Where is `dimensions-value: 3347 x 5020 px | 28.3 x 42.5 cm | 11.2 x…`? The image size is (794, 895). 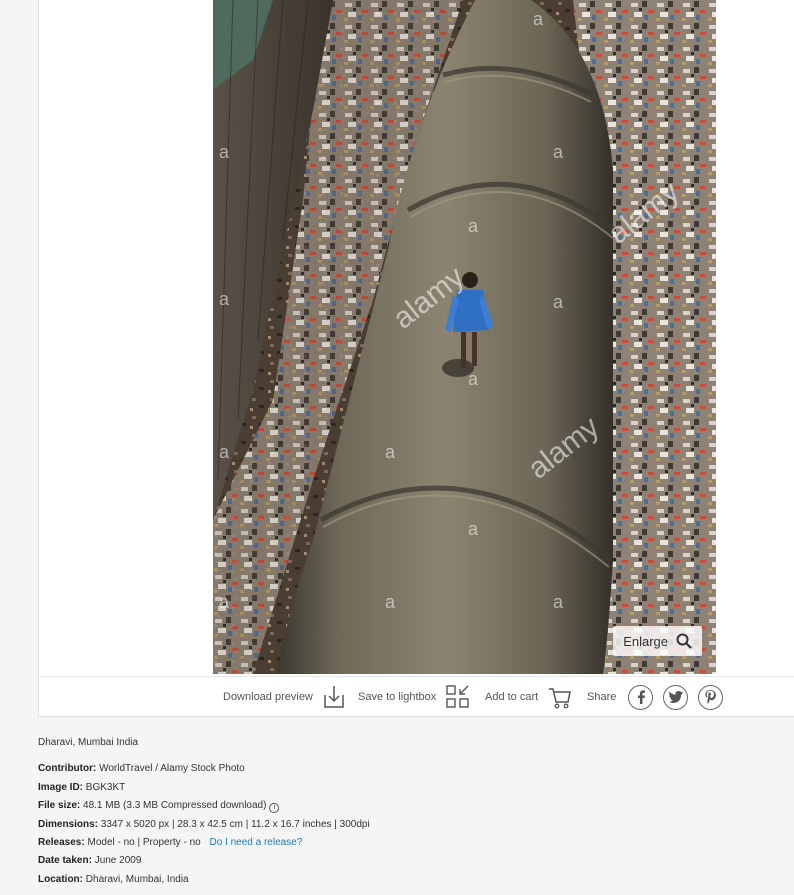 dimensions-value: 3347 x 5020 px | 28.3 x 42.5 cm | 11.2 x… is located at coordinates (235, 824).